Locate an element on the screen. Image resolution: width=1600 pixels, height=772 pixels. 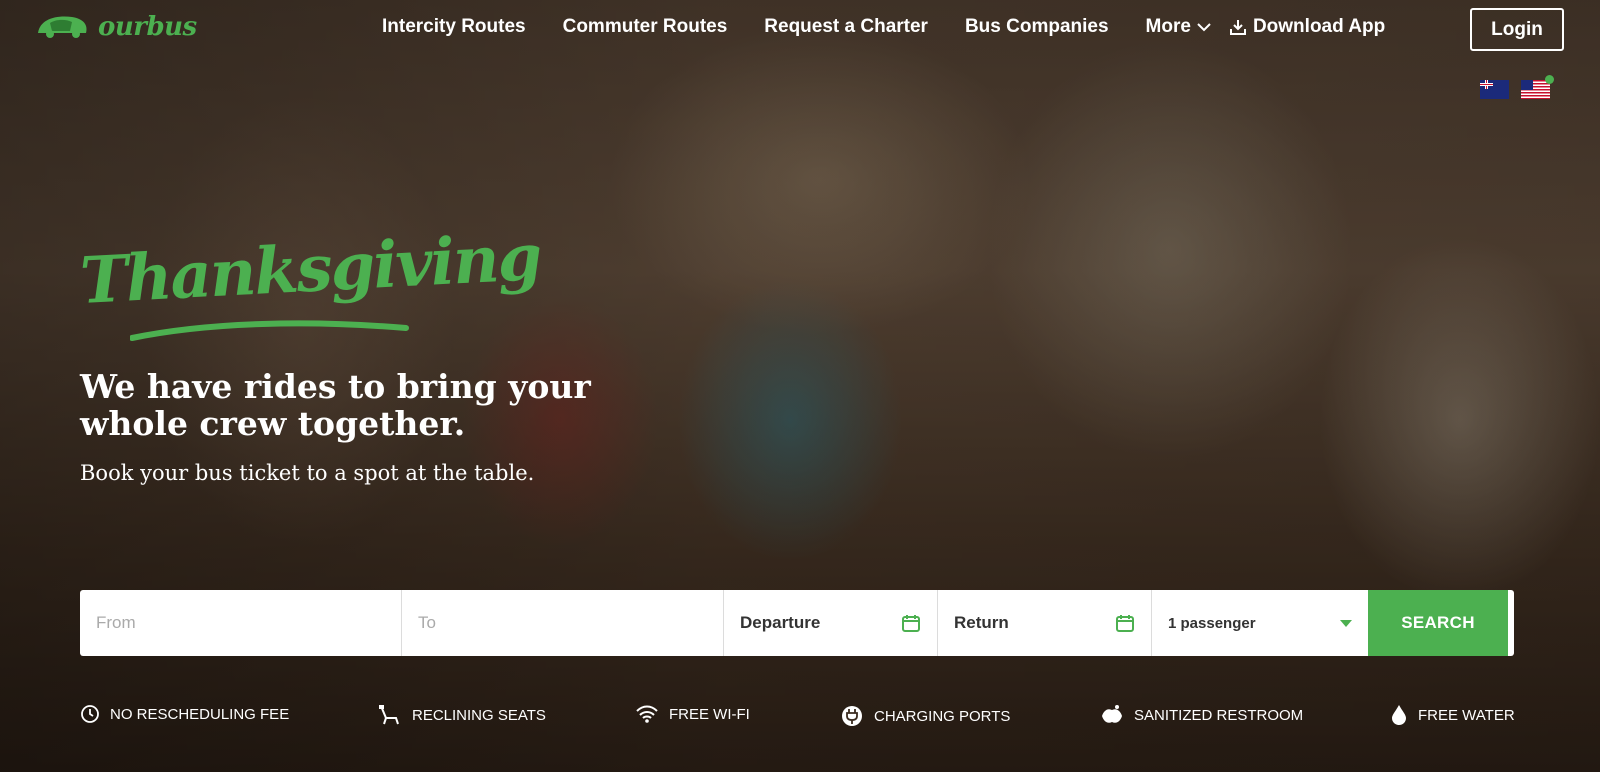
brand-logo: ourbus is located at coordinates (116, 27).